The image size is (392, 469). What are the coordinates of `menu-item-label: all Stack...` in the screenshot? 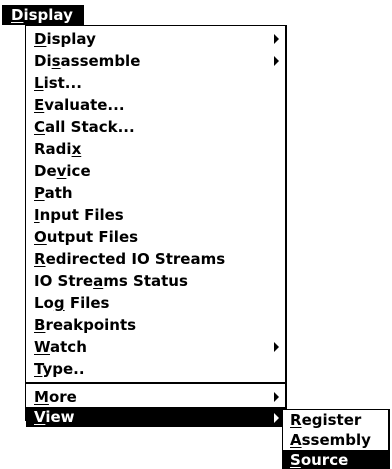 It's located at (90, 127).